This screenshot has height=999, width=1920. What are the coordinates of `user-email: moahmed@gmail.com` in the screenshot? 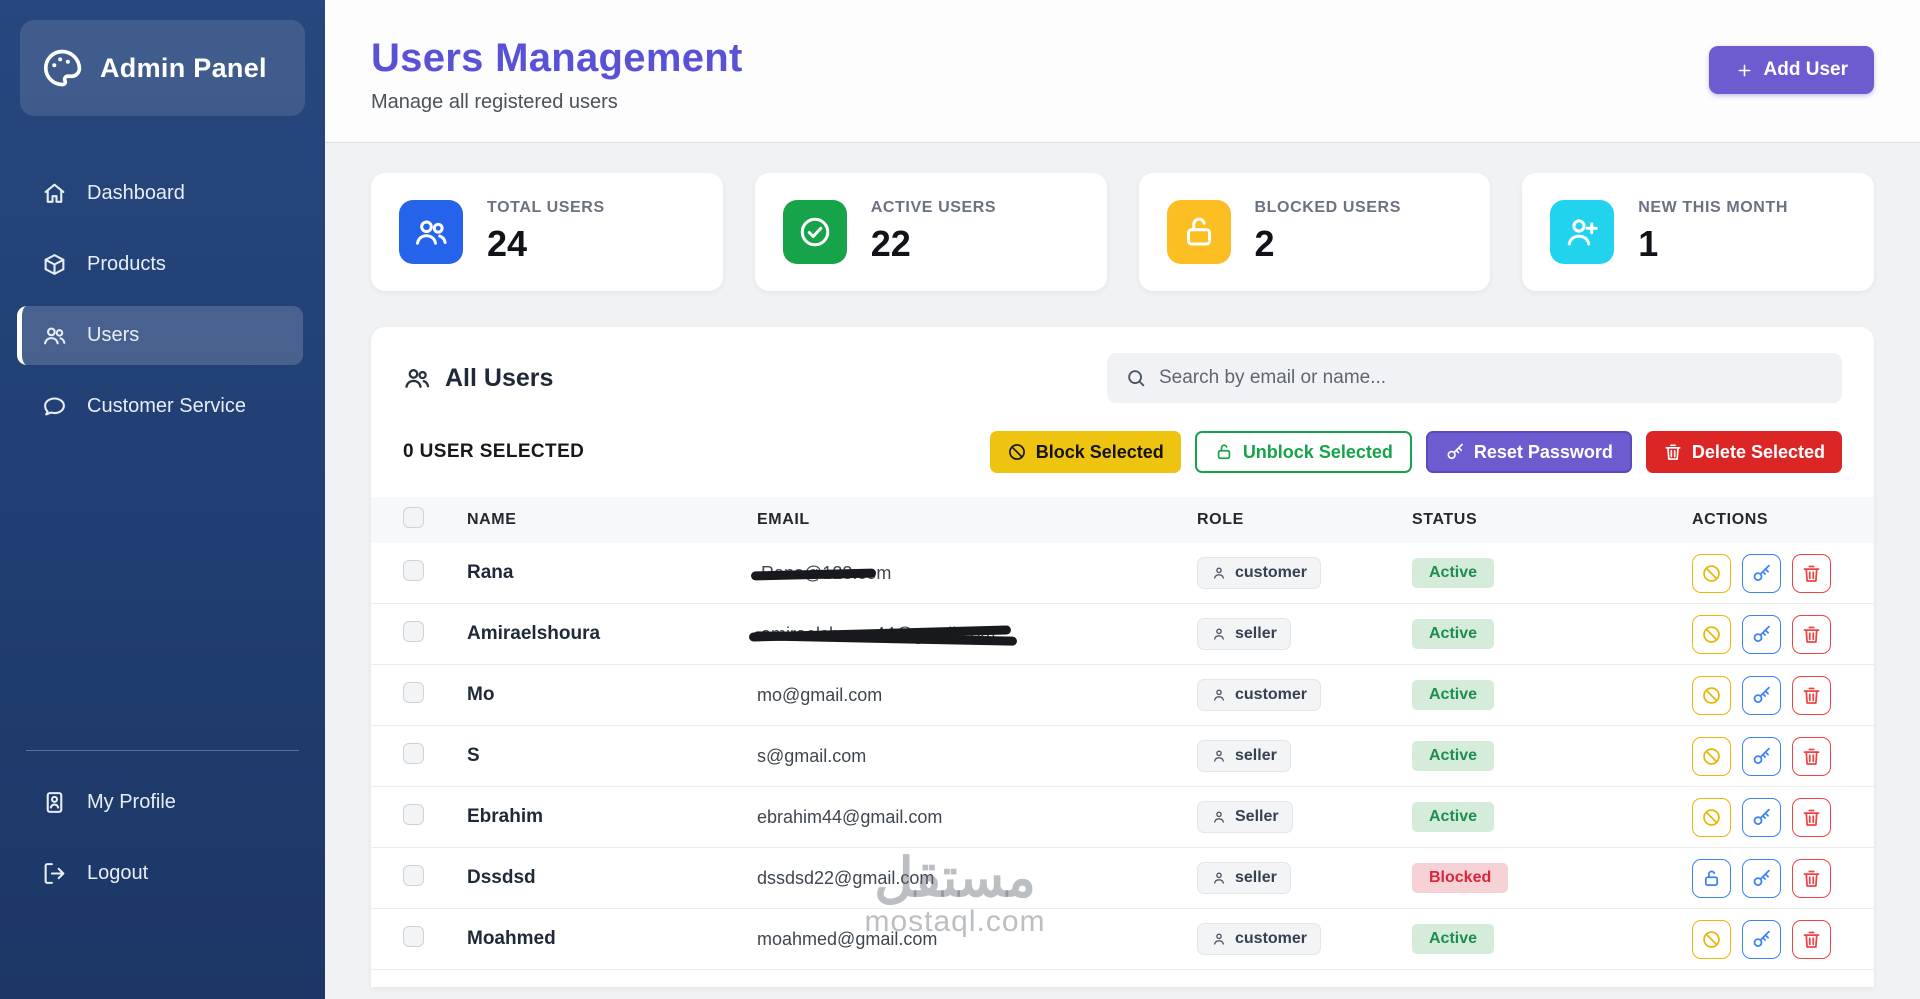 It's located at (847, 938).